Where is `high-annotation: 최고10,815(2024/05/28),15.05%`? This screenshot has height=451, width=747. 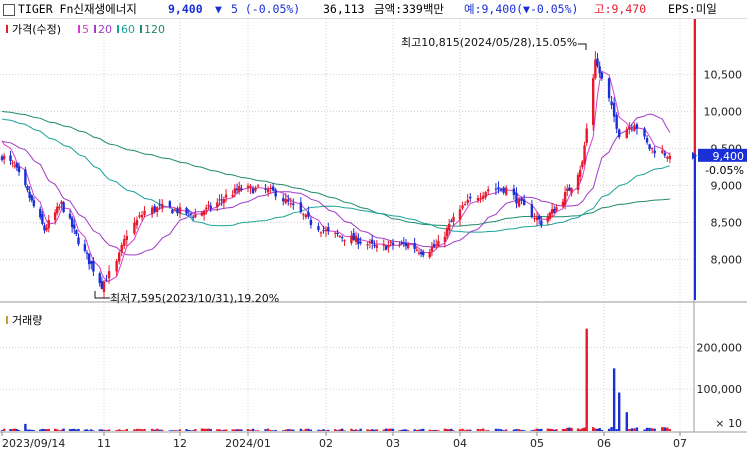
high-annotation: 최고10,815(2024/05/28),15.05% is located at coordinates (489, 42).